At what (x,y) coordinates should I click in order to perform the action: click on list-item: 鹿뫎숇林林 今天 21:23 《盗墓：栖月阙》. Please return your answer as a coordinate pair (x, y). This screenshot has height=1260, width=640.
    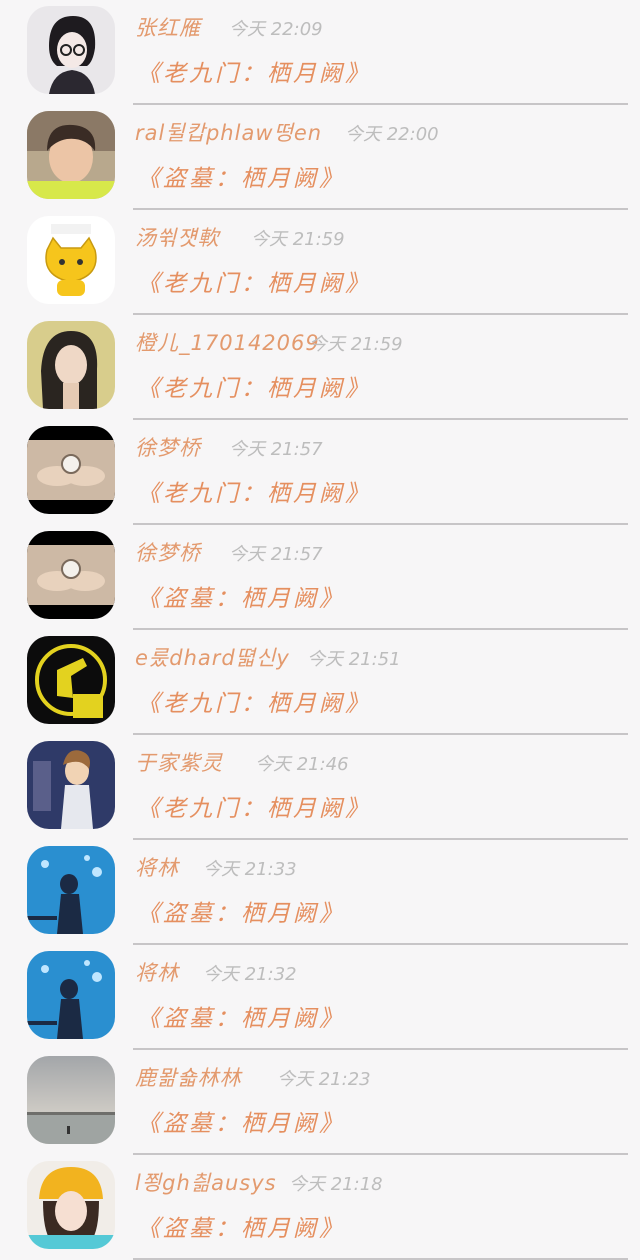
    Looking at the image, I should click on (320, 1102).